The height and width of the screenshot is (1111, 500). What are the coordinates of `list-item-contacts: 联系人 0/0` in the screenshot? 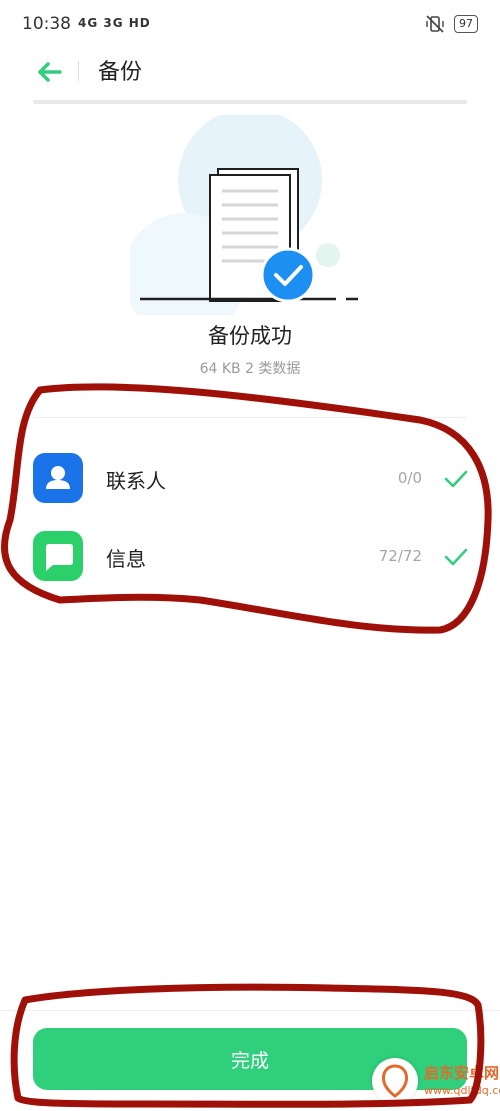 It's located at (250, 478).